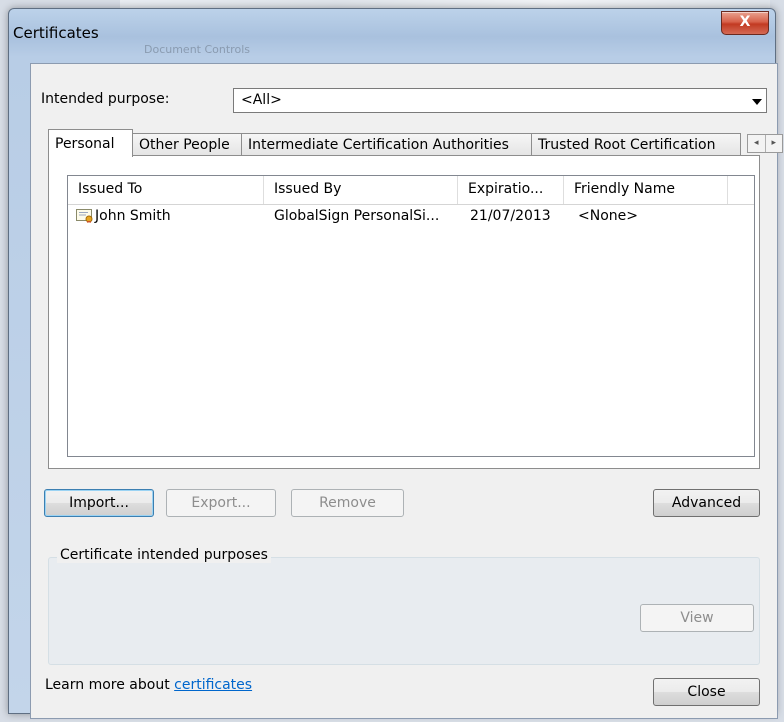 The width and height of the screenshot is (784, 722). I want to click on advanced-button: Advanced, so click(706, 503).